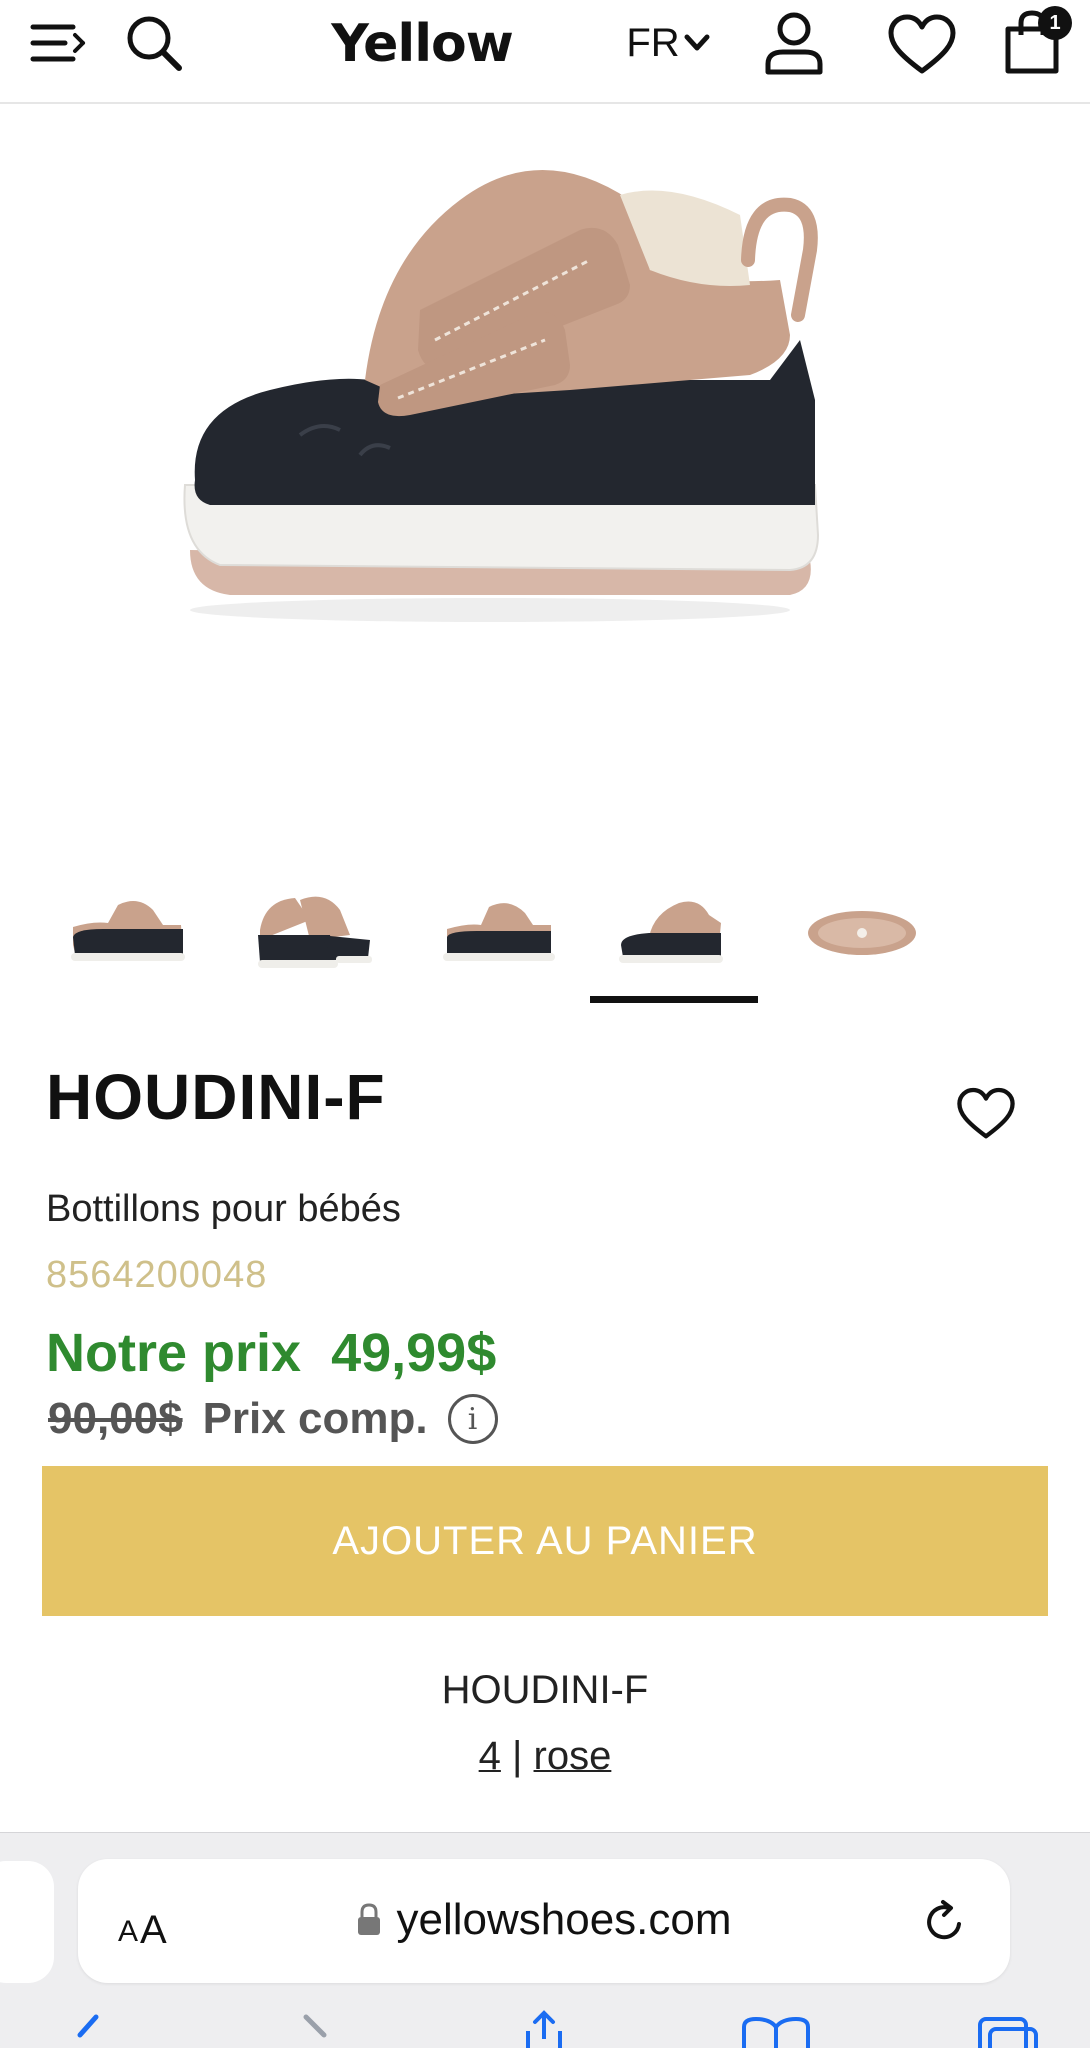 Image resolution: width=1090 pixels, height=2048 pixels. I want to click on search-button, so click(154, 43).